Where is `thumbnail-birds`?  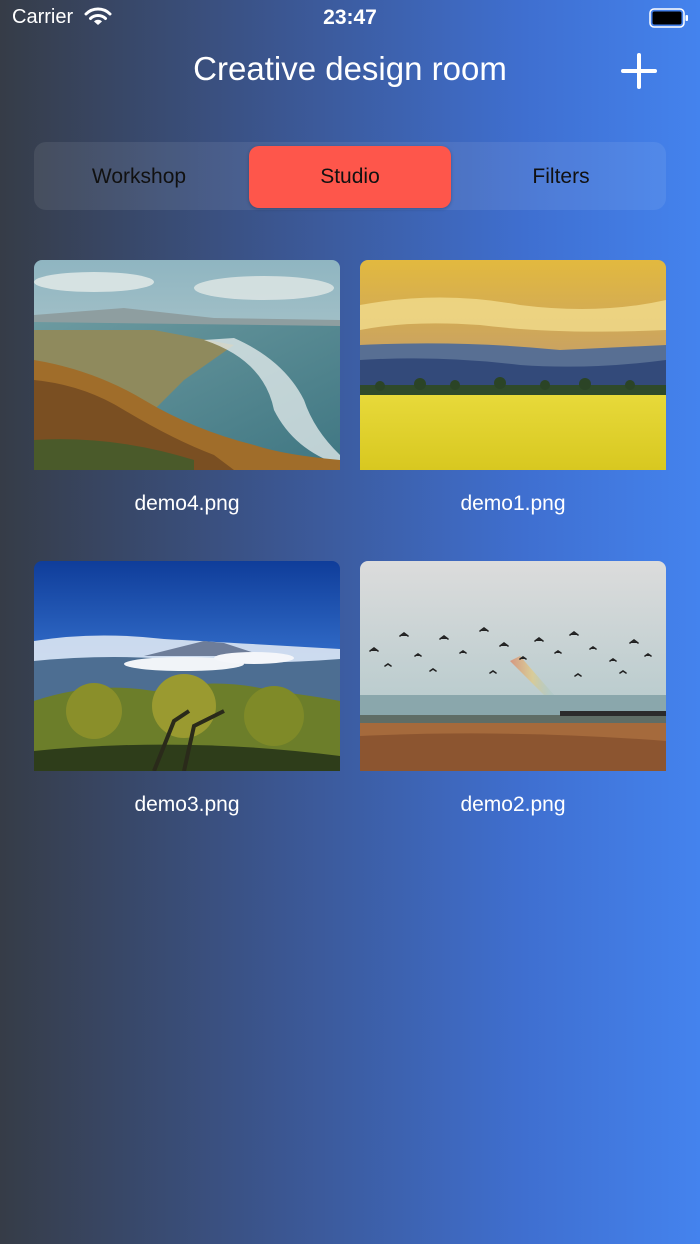 thumbnail-birds is located at coordinates (513, 666).